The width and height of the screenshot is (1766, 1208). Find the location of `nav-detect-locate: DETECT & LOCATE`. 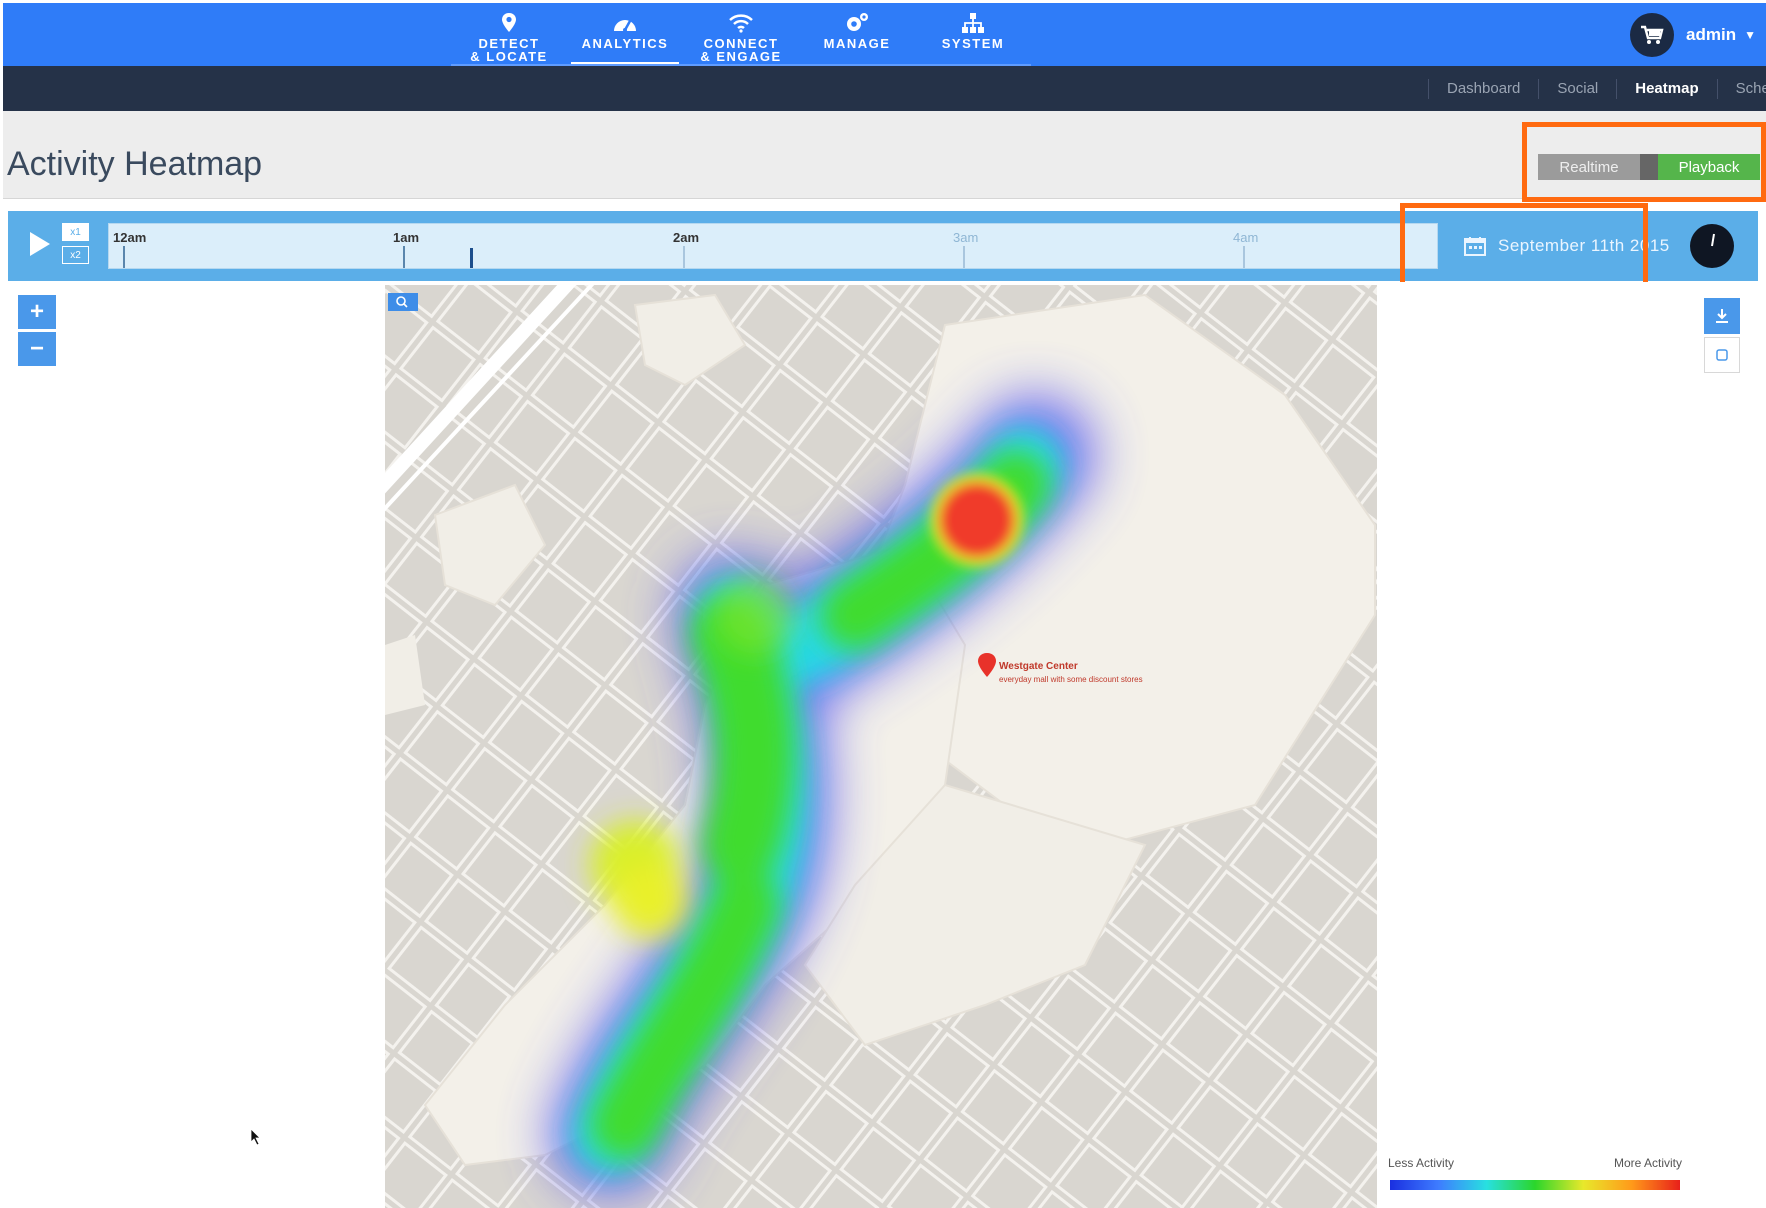

nav-detect-locate: DETECT & LOCATE is located at coordinates (509, 34).